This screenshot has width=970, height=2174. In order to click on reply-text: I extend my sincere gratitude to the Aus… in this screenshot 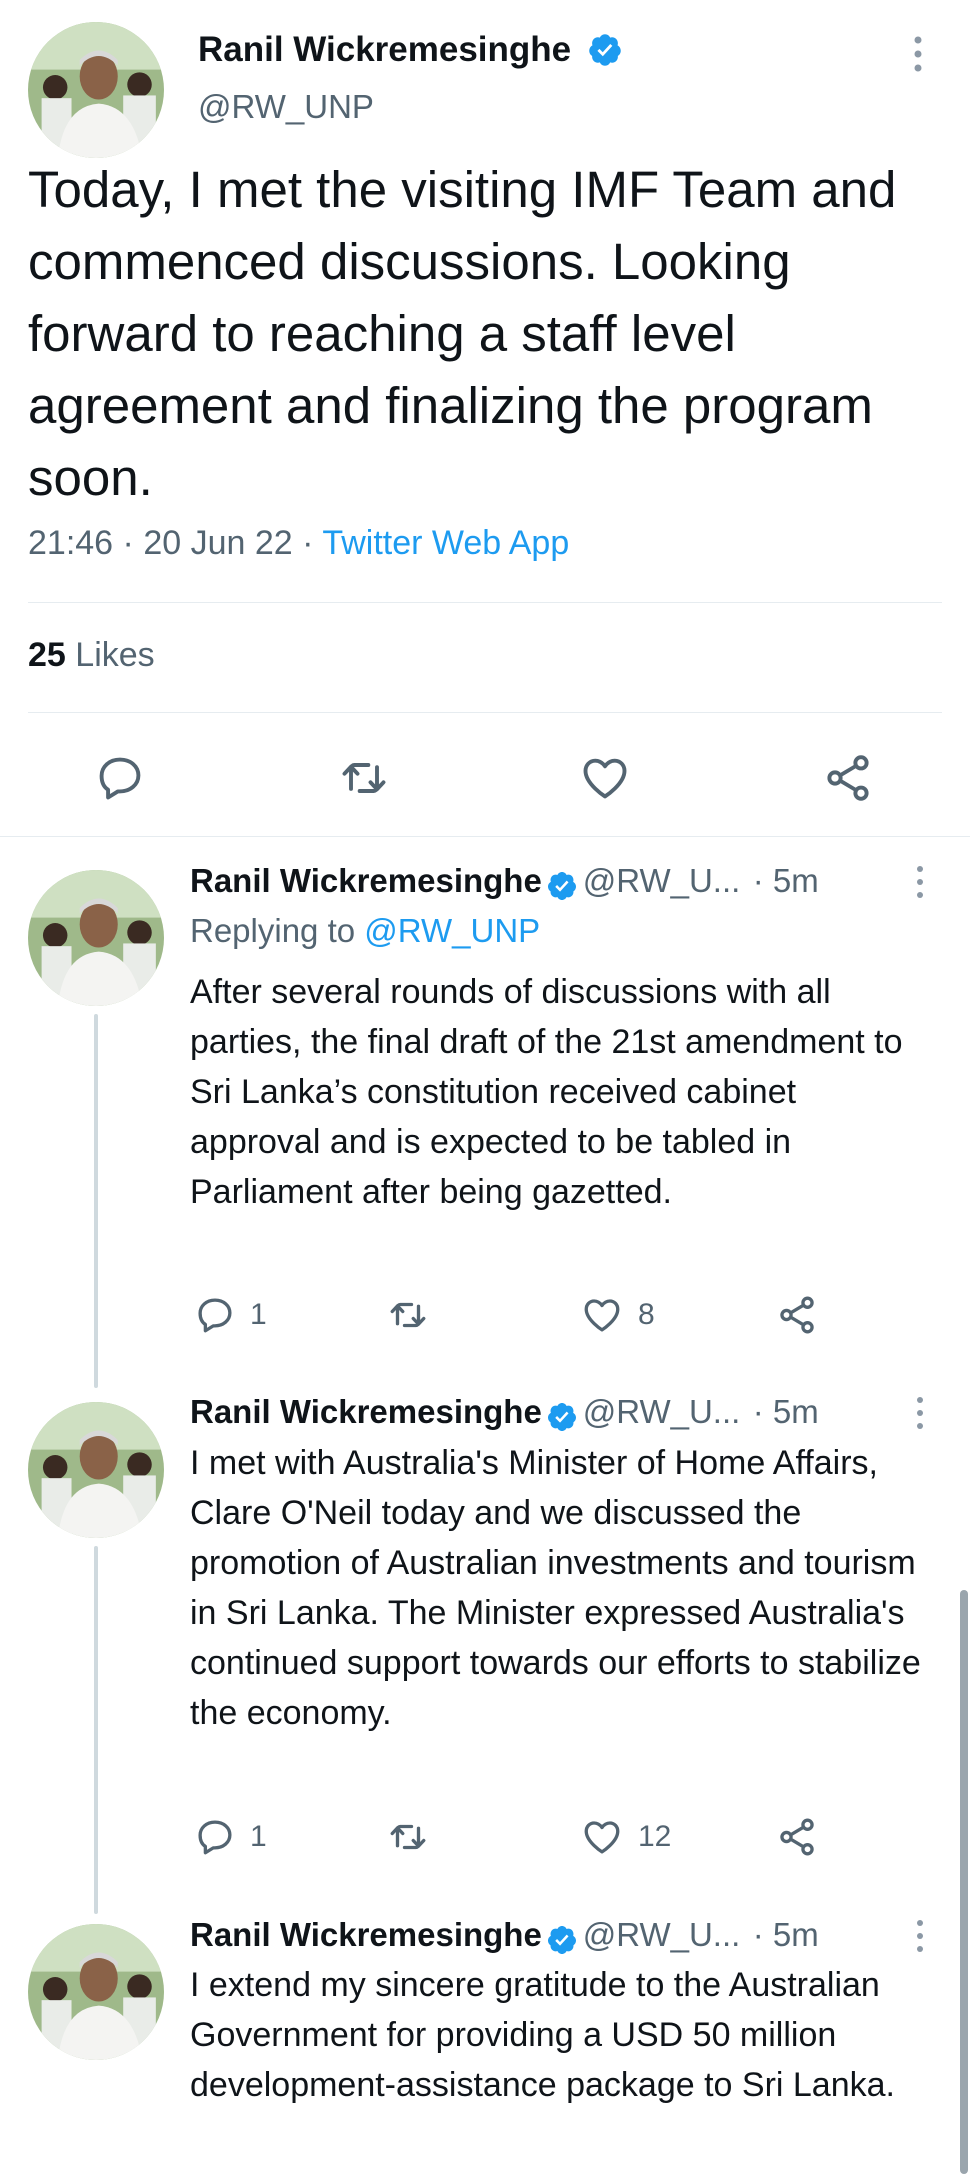, I will do `click(542, 2035)`.